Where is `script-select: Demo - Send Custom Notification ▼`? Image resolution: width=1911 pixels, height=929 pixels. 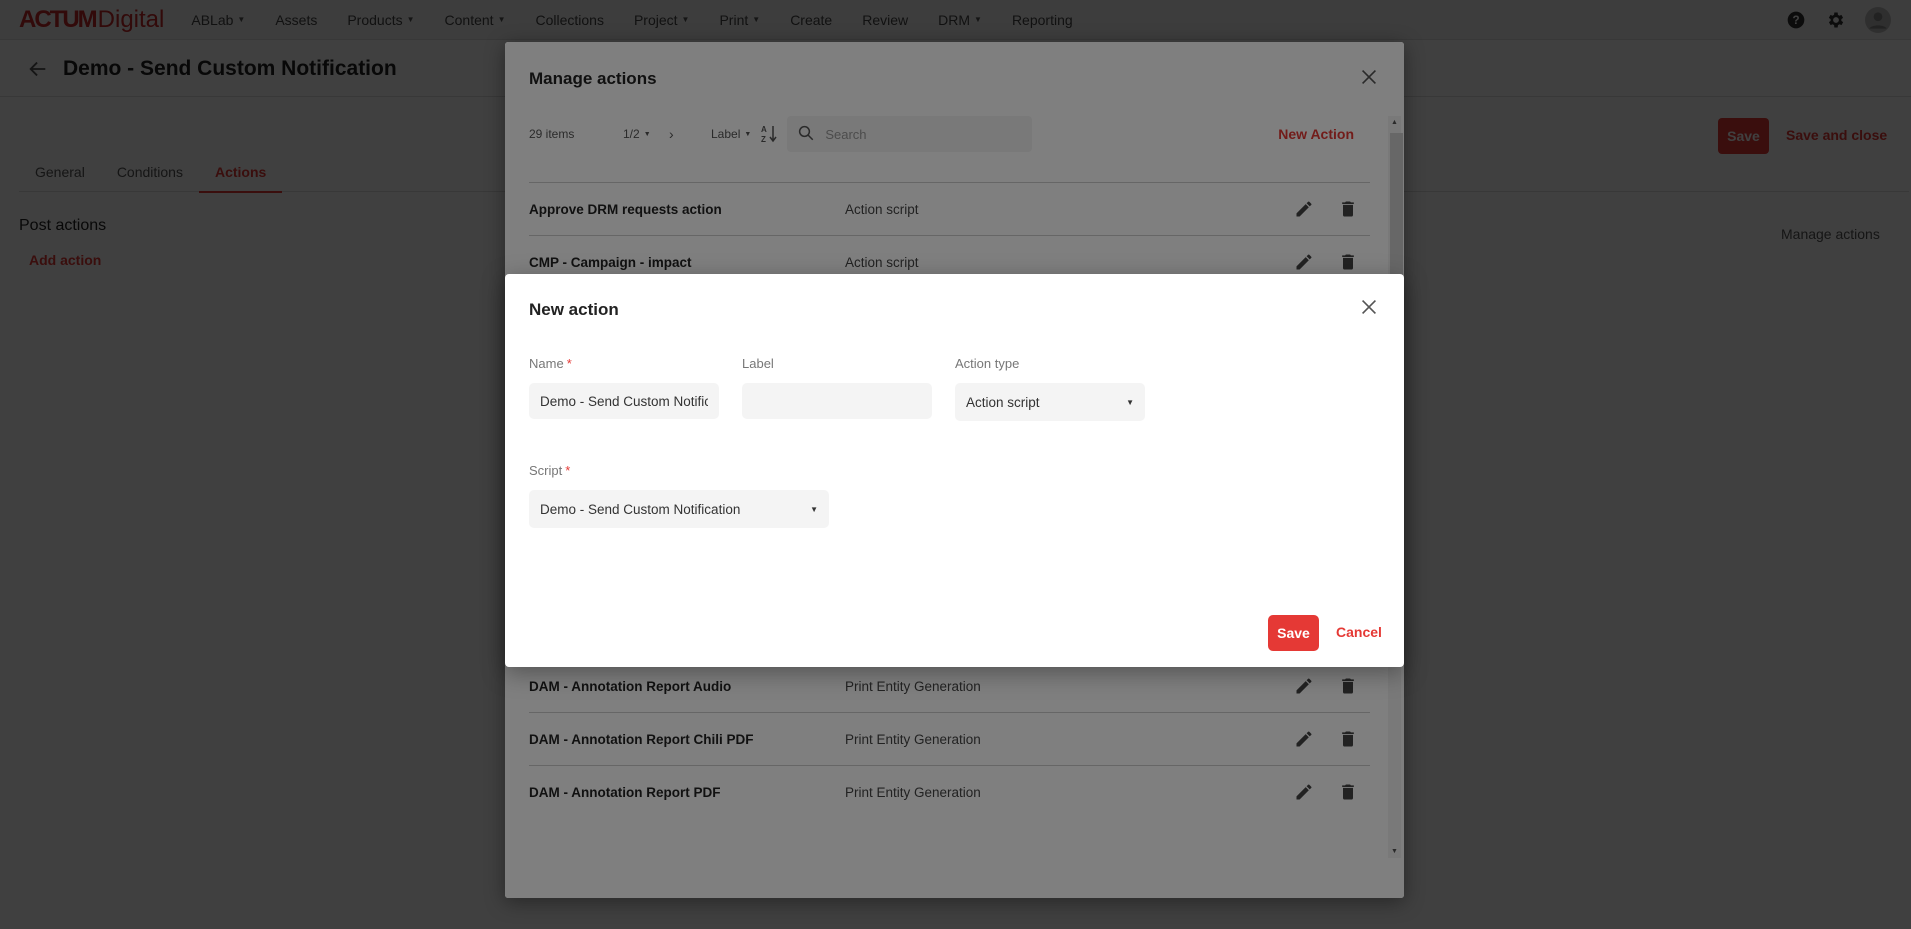
script-select: Demo - Send Custom Notification ▼ is located at coordinates (679, 509).